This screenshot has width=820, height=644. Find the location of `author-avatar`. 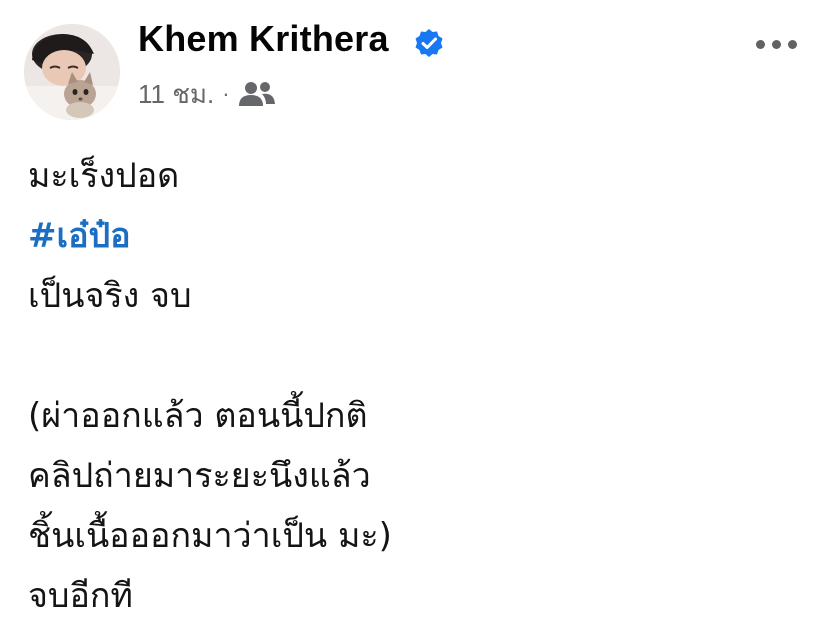

author-avatar is located at coordinates (72, 72).